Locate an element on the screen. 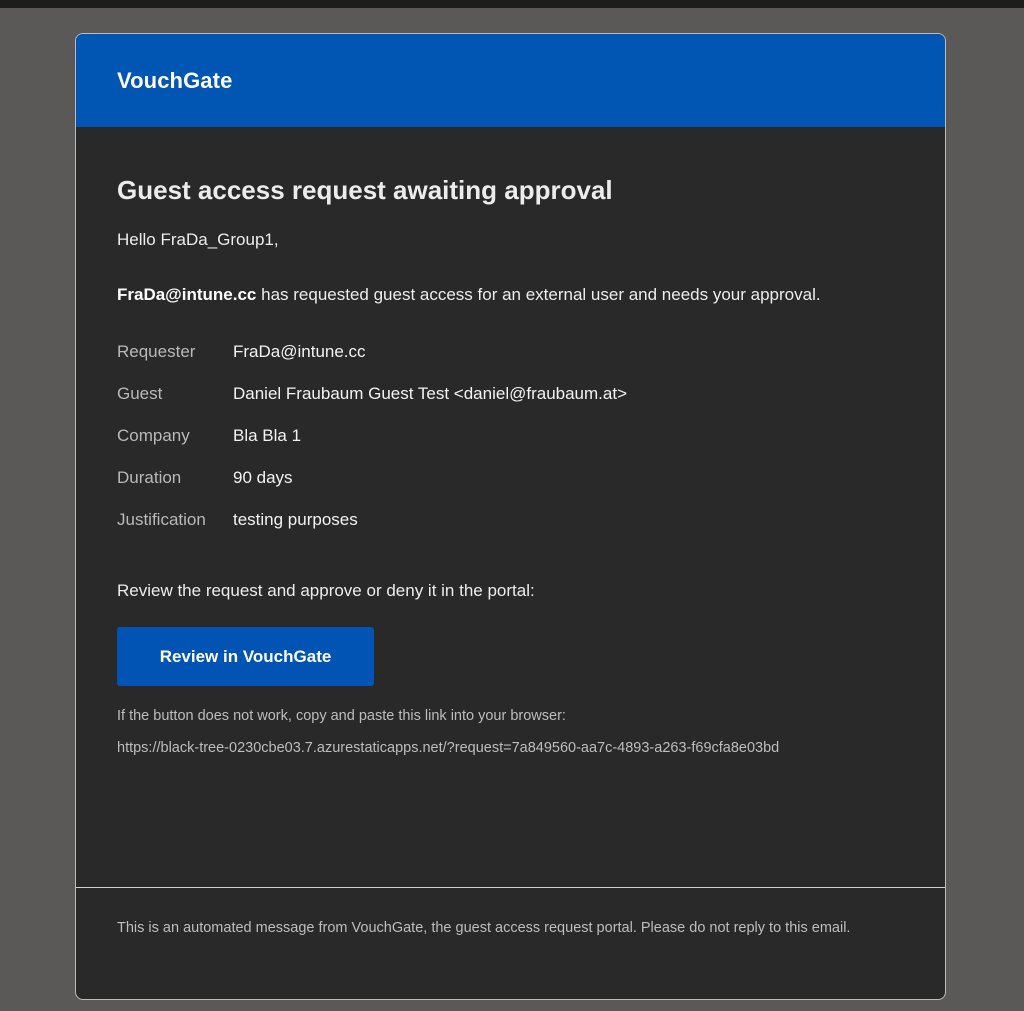 This screenshot has width=1024, height=1011. greeting: Hello FraDa_Group1, is located at coordinates (198, 239).